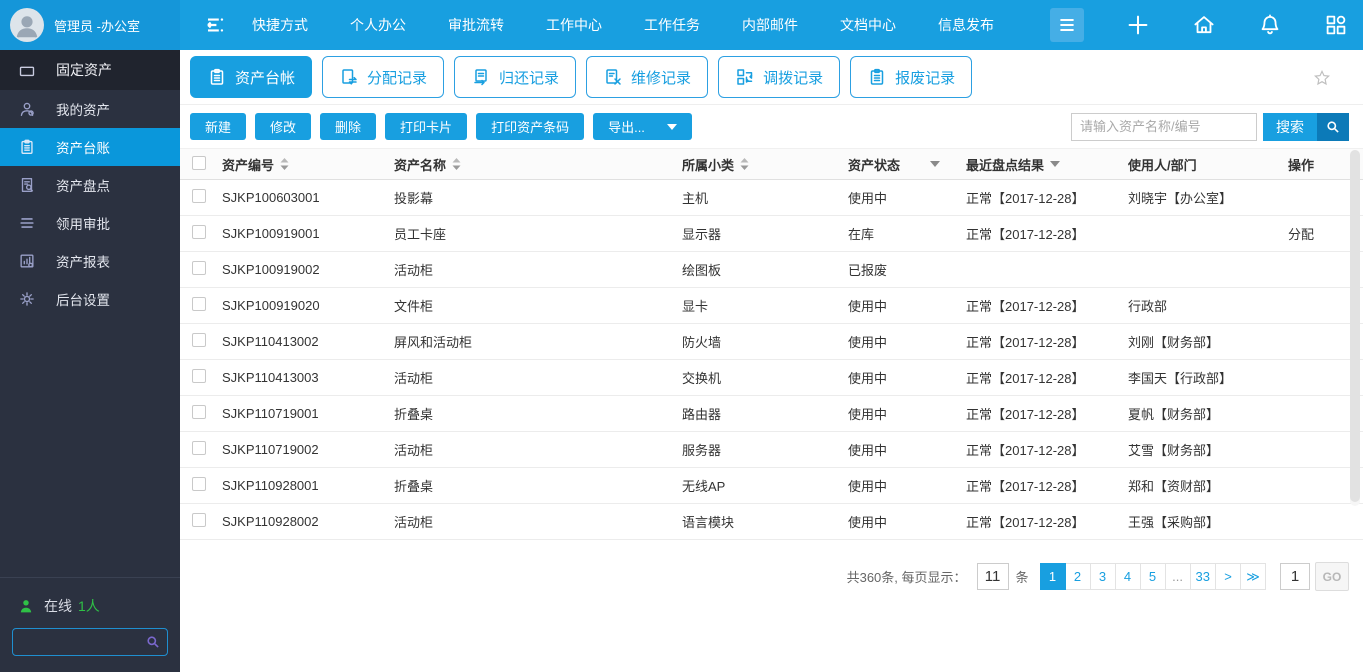  Describe the element at coordinates (911, 77) in the screenshot. I see `tab-clipboard: 报废记录` at that location.